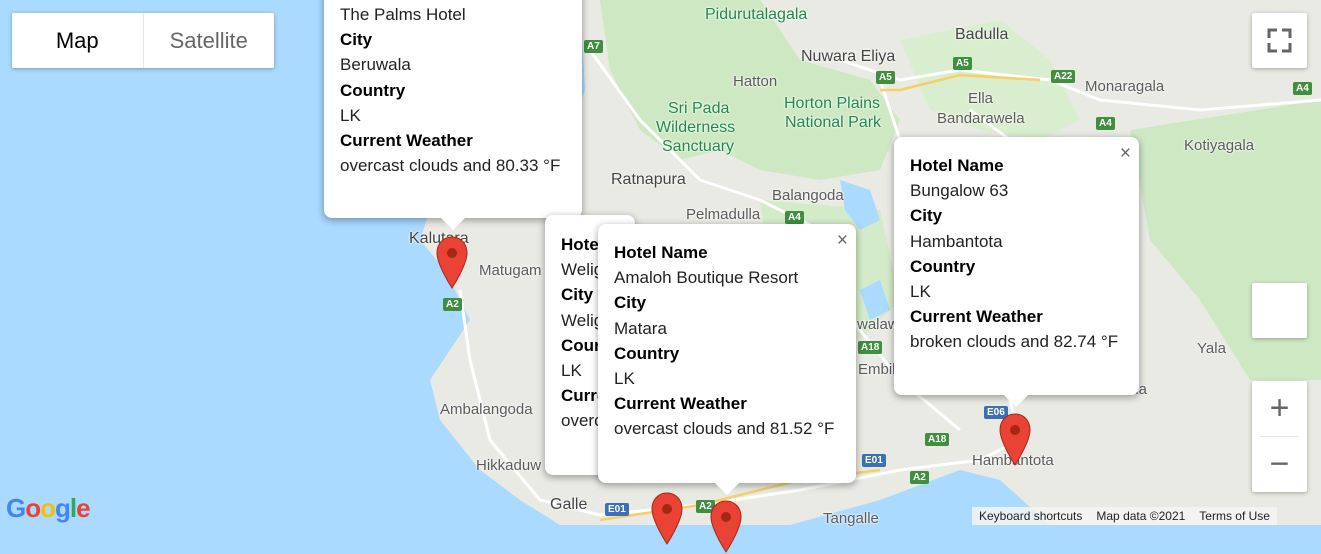 Image resolution: width=1321 pixels, height=554 pixels. I want to click on map-type-map-button: Map, so click(77, 40).